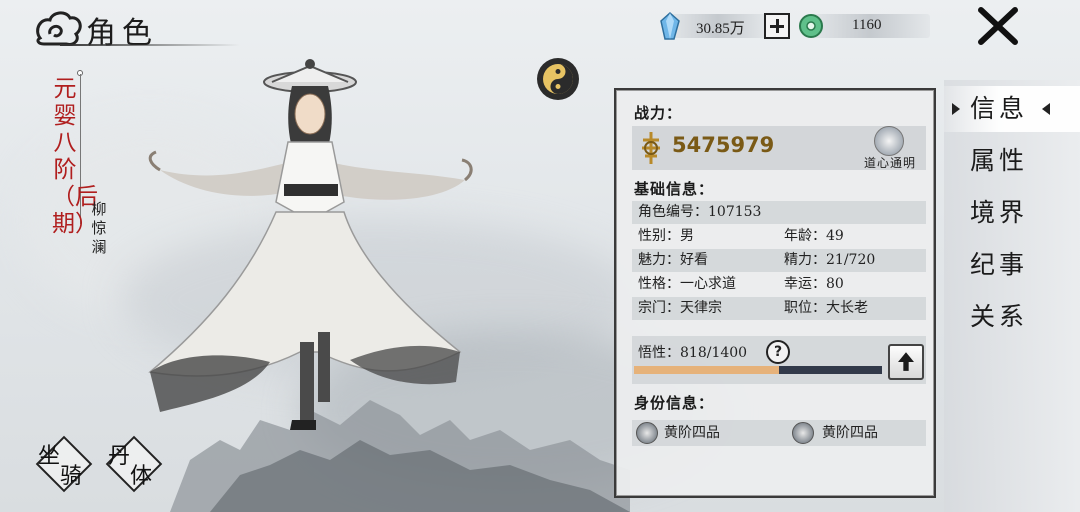  What do you see at coordinates (71, 476) in the screenshot?
I see `mount-label-2: 骑` at bounding box center [71, 476].